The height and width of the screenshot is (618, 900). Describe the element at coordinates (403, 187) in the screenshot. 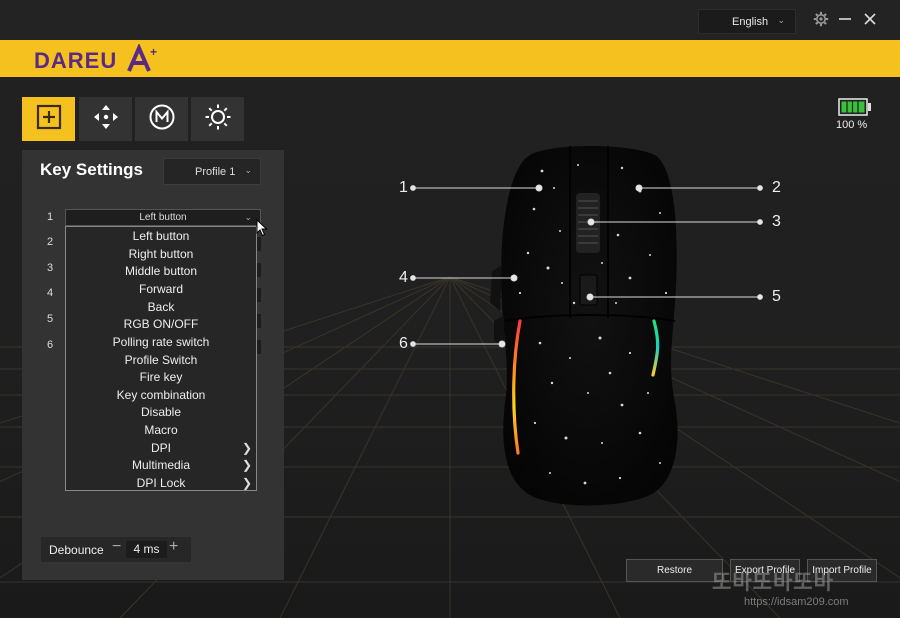

I see `callout-label: 1` at that location.